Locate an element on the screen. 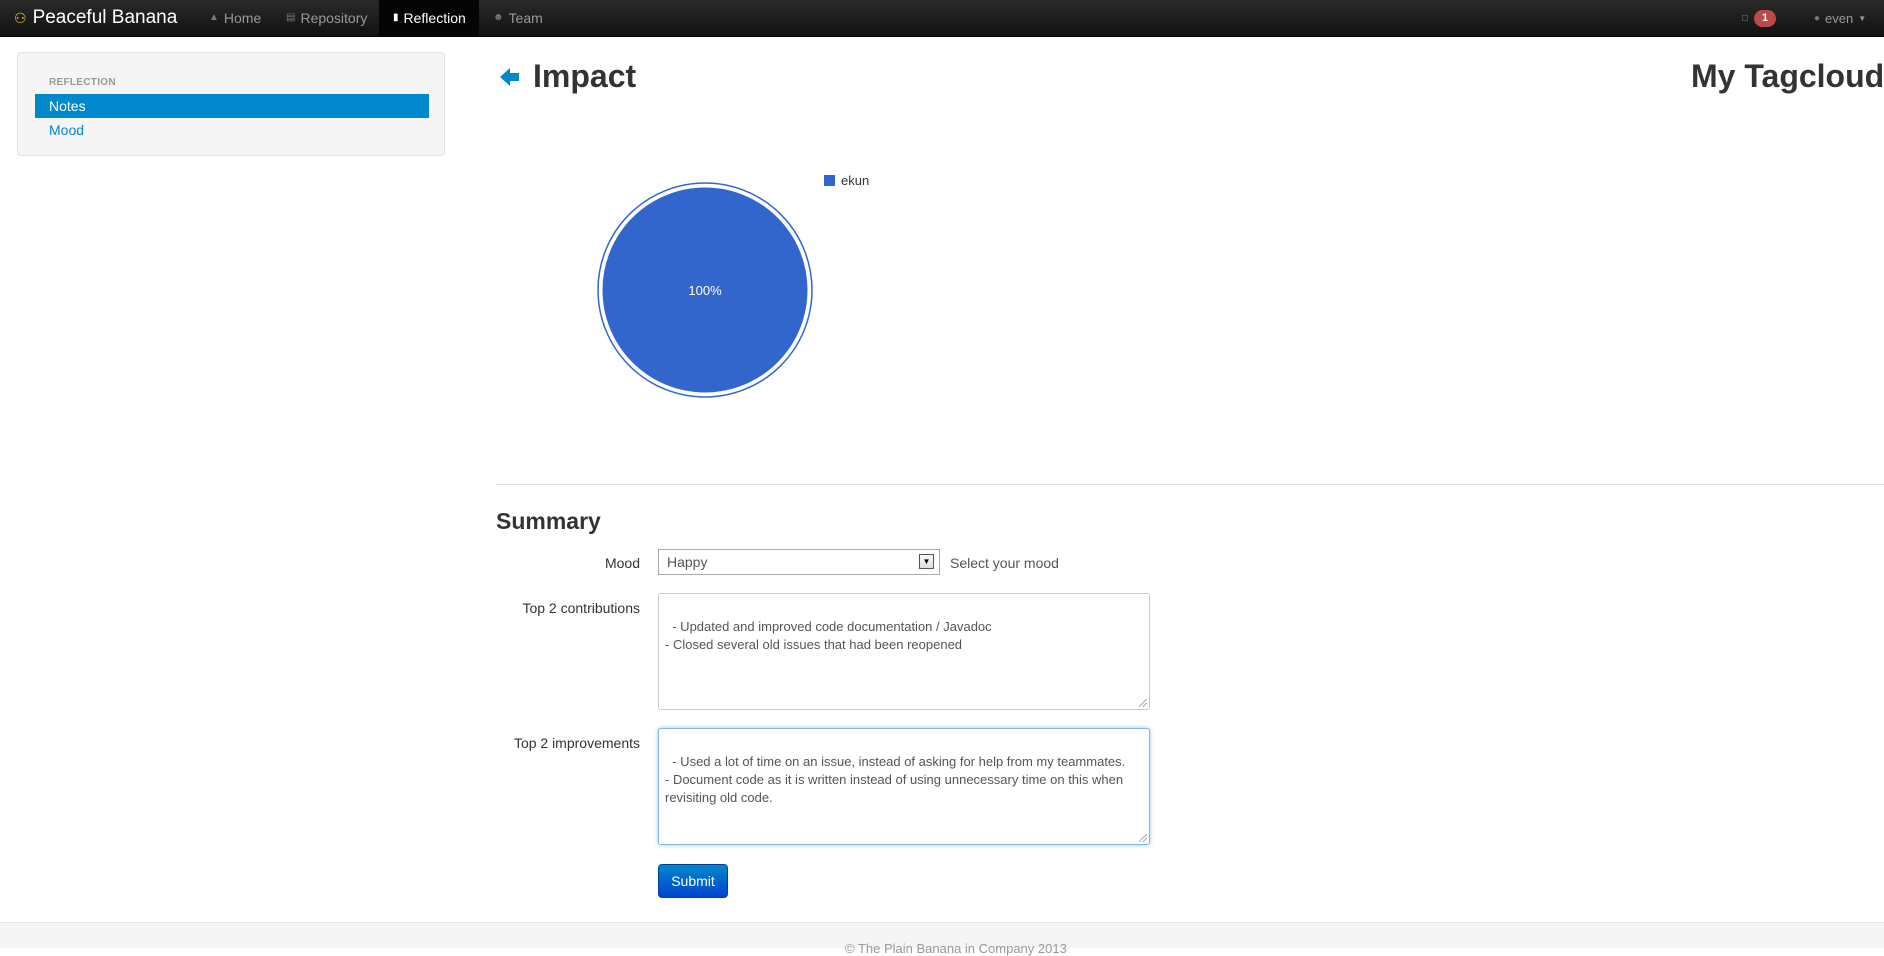  sidebar-header: REFLECTION is located at coordinates (82, 82).